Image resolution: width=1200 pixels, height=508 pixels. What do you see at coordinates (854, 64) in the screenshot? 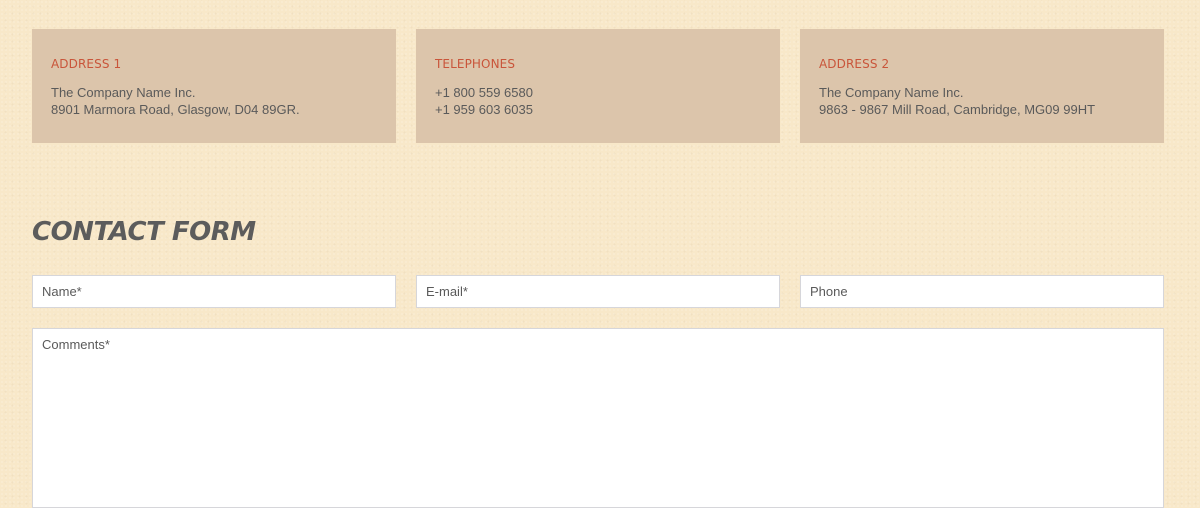
I see `address-2-title: ADDRESS 2` at bounding box center [854, 64].